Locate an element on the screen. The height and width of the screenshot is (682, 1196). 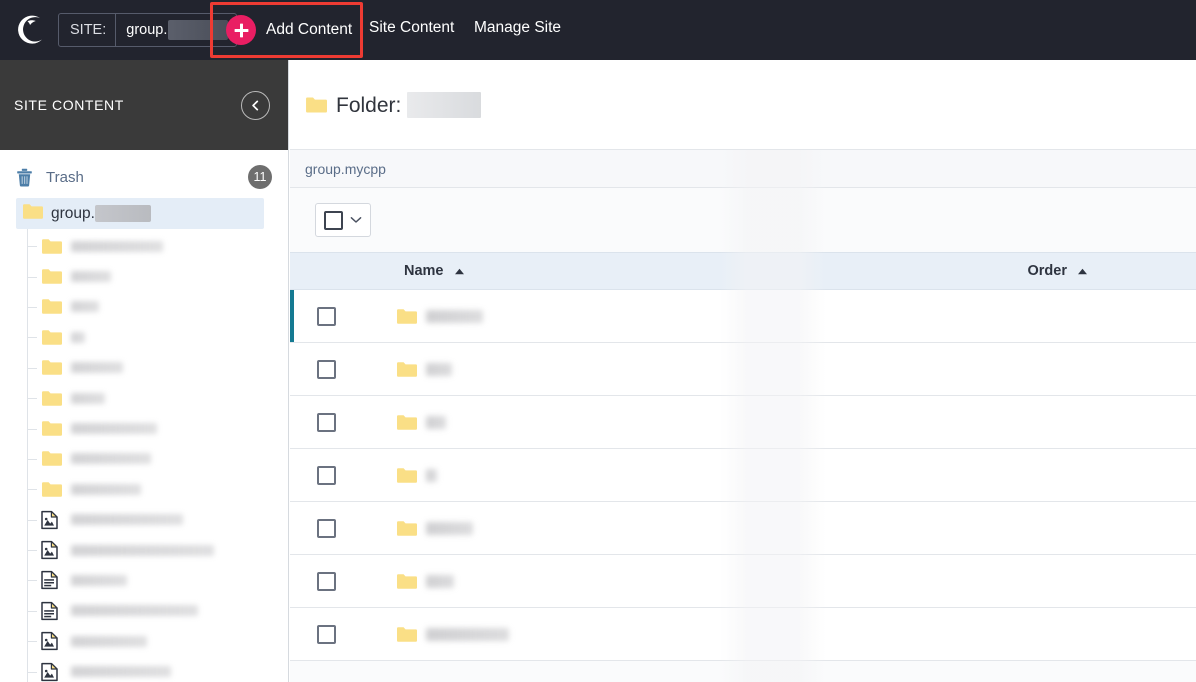
tree-item-site-root: group. is located at coordinates (140, 213).